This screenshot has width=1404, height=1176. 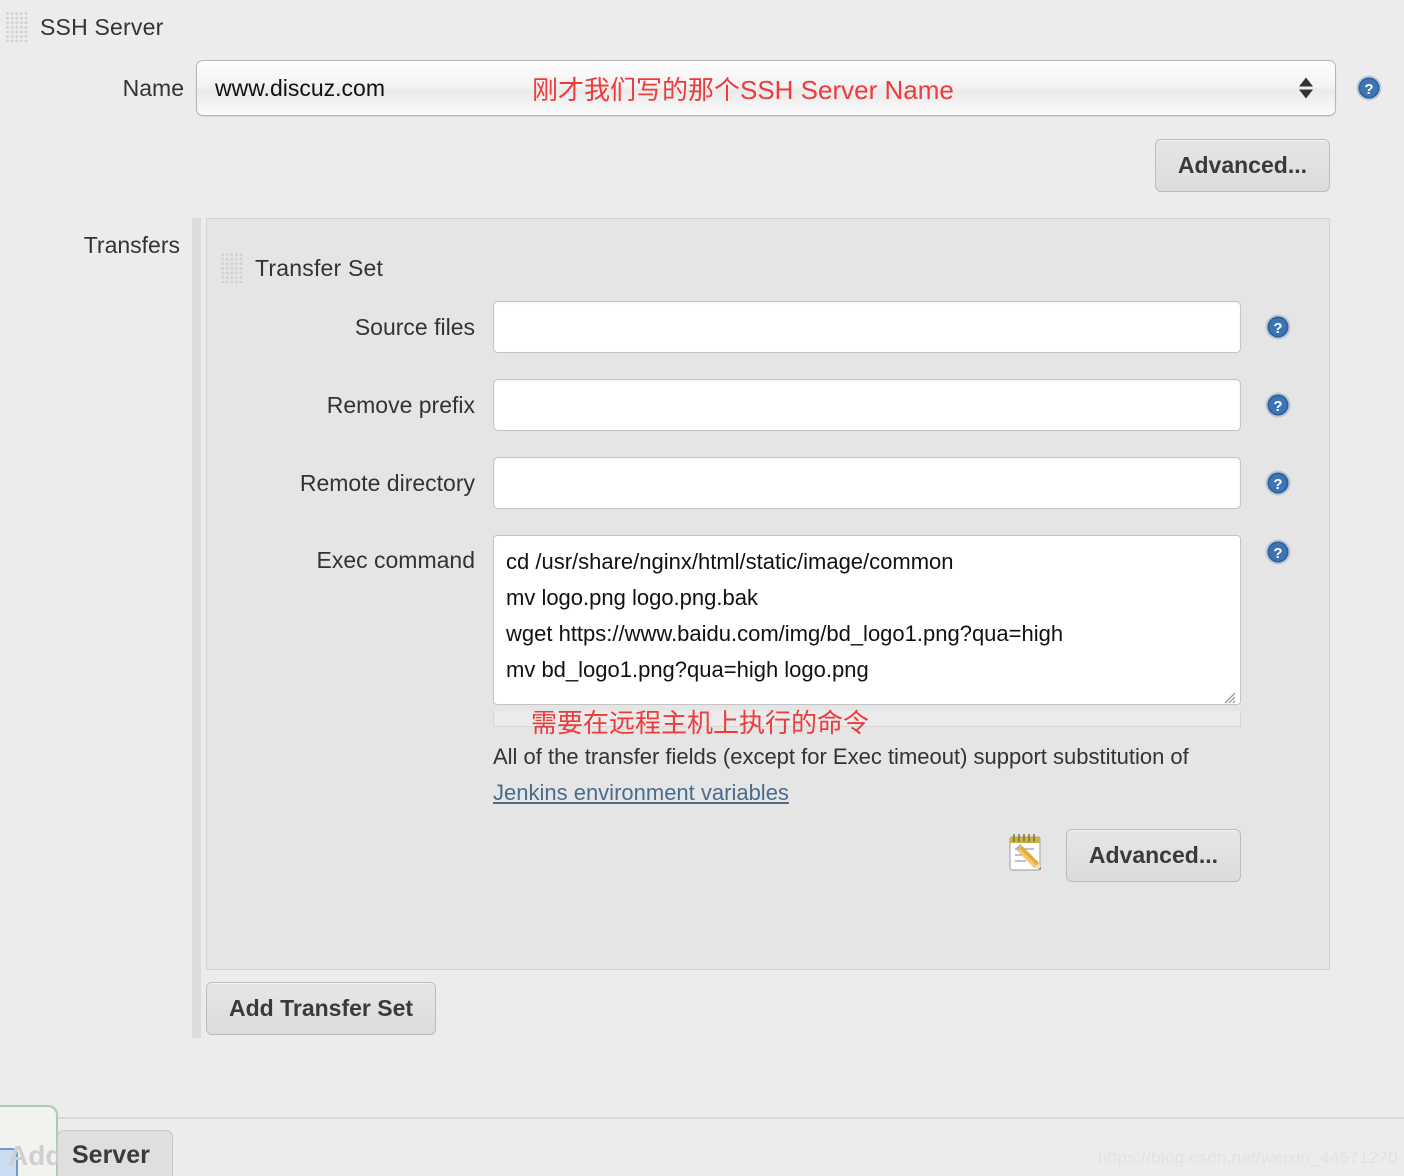 I want to click on remove-prefix-row: Remove prefix ?, so click(x=769, y=405).